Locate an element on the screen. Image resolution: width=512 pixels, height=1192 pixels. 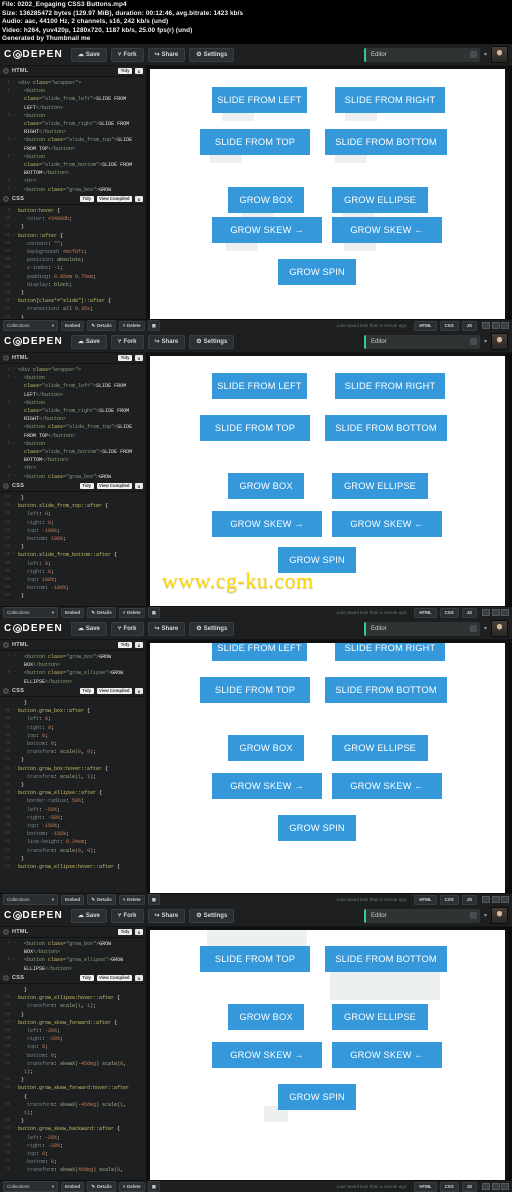
button-slide-left: SLIDE FROM LEFT is located at coordinates (259, 100).